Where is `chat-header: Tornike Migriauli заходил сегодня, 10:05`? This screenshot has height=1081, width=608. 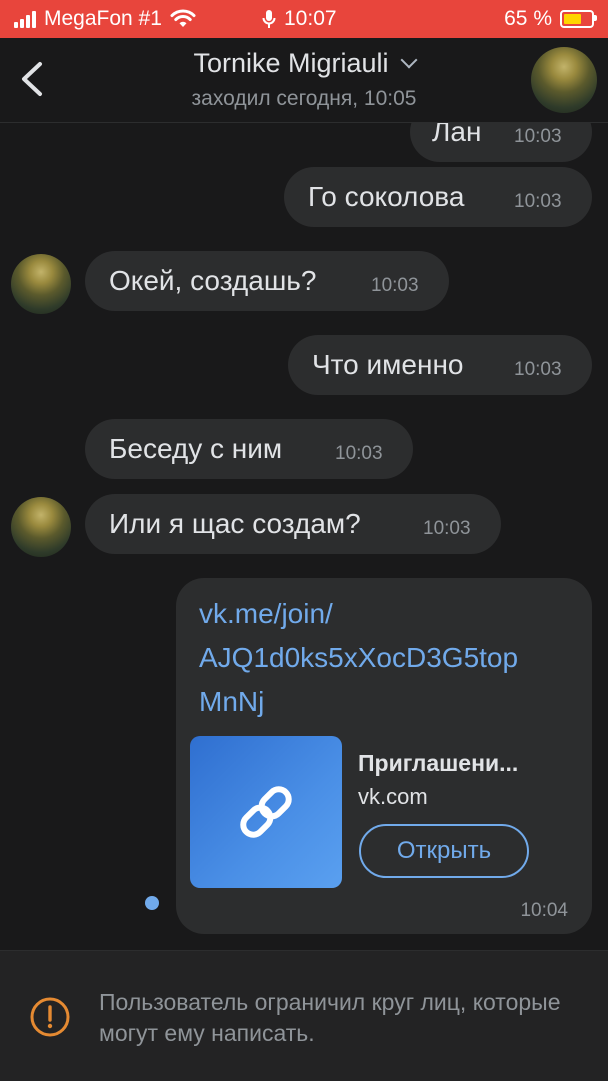 chat-header: Tornike Migriauli заходил сегодня, 10:05 is located at coordinates (304, 80).